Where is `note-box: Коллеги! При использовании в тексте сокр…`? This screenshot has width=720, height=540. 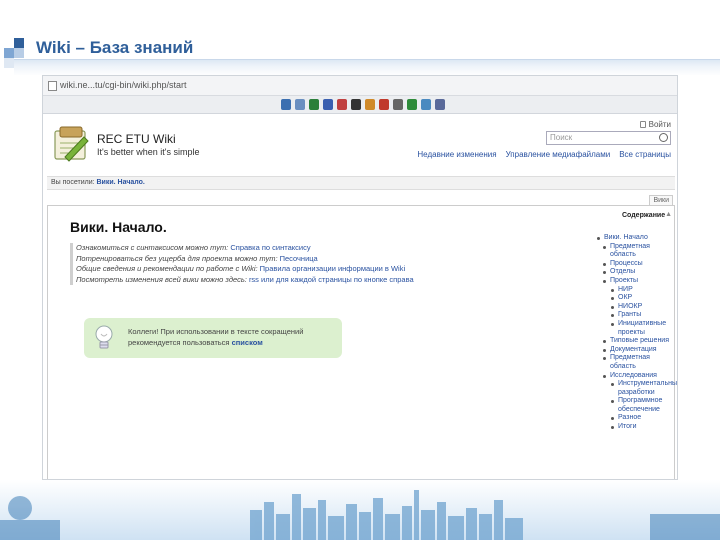 note-box: Коллеги! При использовании в тексте сокр… is located at coordinates (213, 338).